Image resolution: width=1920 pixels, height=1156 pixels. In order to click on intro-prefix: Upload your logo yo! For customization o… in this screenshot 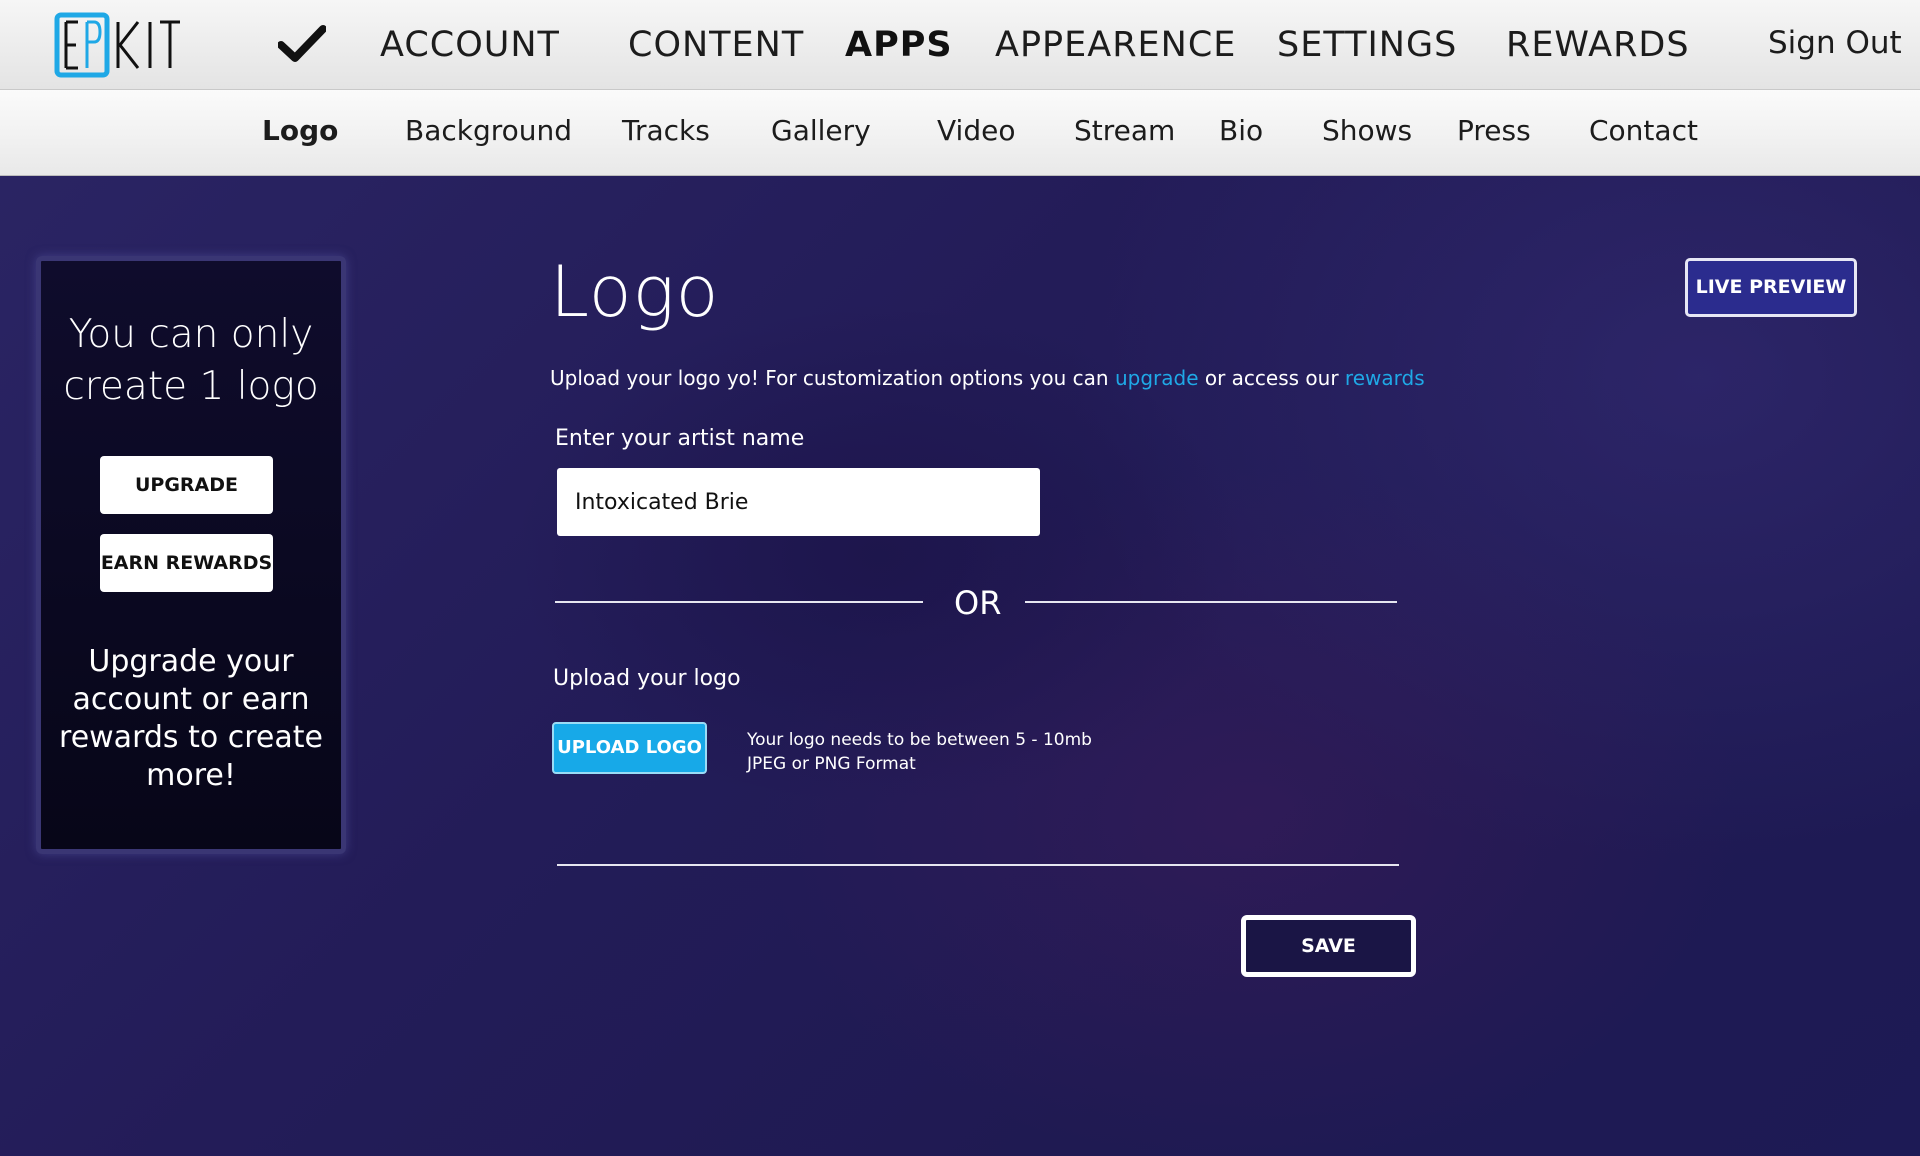, I will do `click(832, 378)`.